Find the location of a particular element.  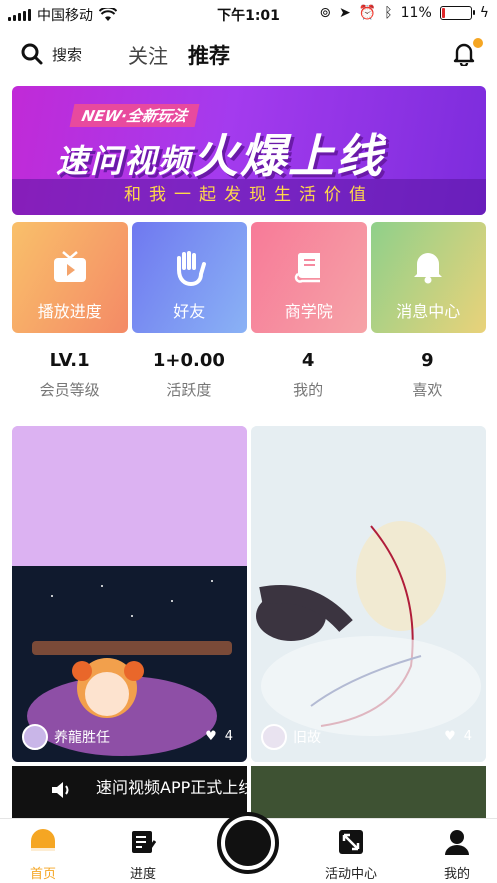

tile-friends: 好友 is located at coordinates (189, 277).